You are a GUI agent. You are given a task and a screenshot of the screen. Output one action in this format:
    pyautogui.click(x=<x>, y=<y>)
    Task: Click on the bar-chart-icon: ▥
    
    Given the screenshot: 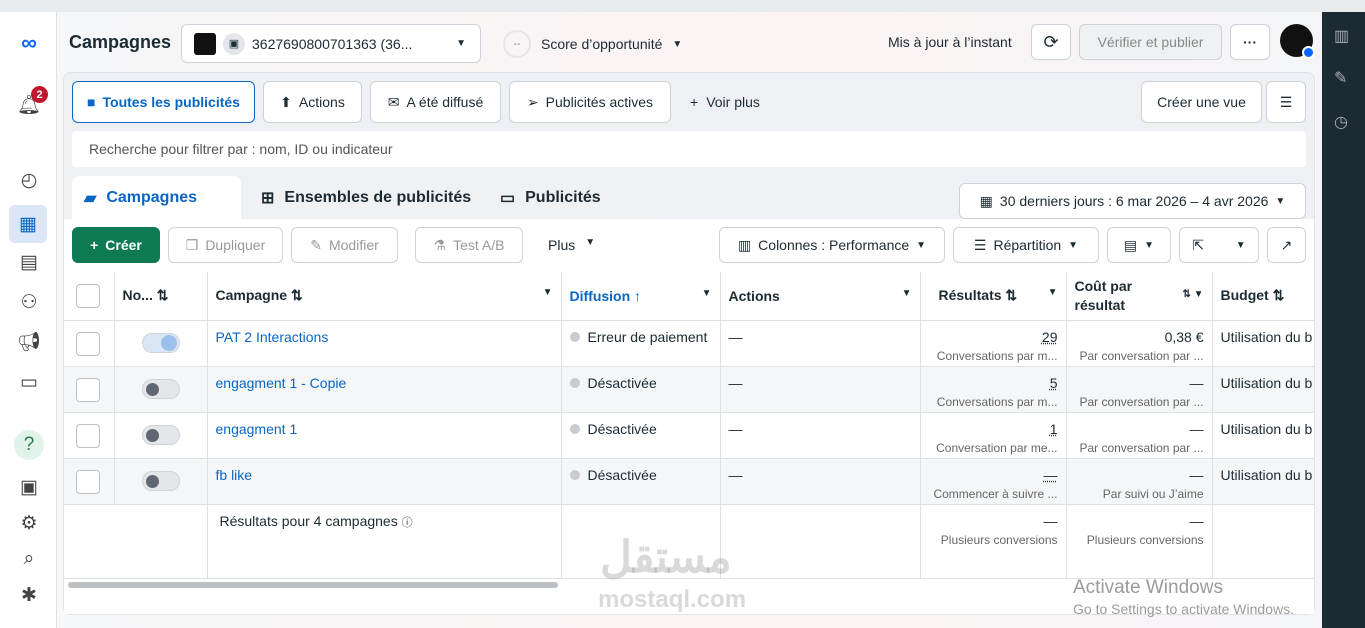 What is the action you would take?
    pyautogui.click(x=1341, y=36)
    